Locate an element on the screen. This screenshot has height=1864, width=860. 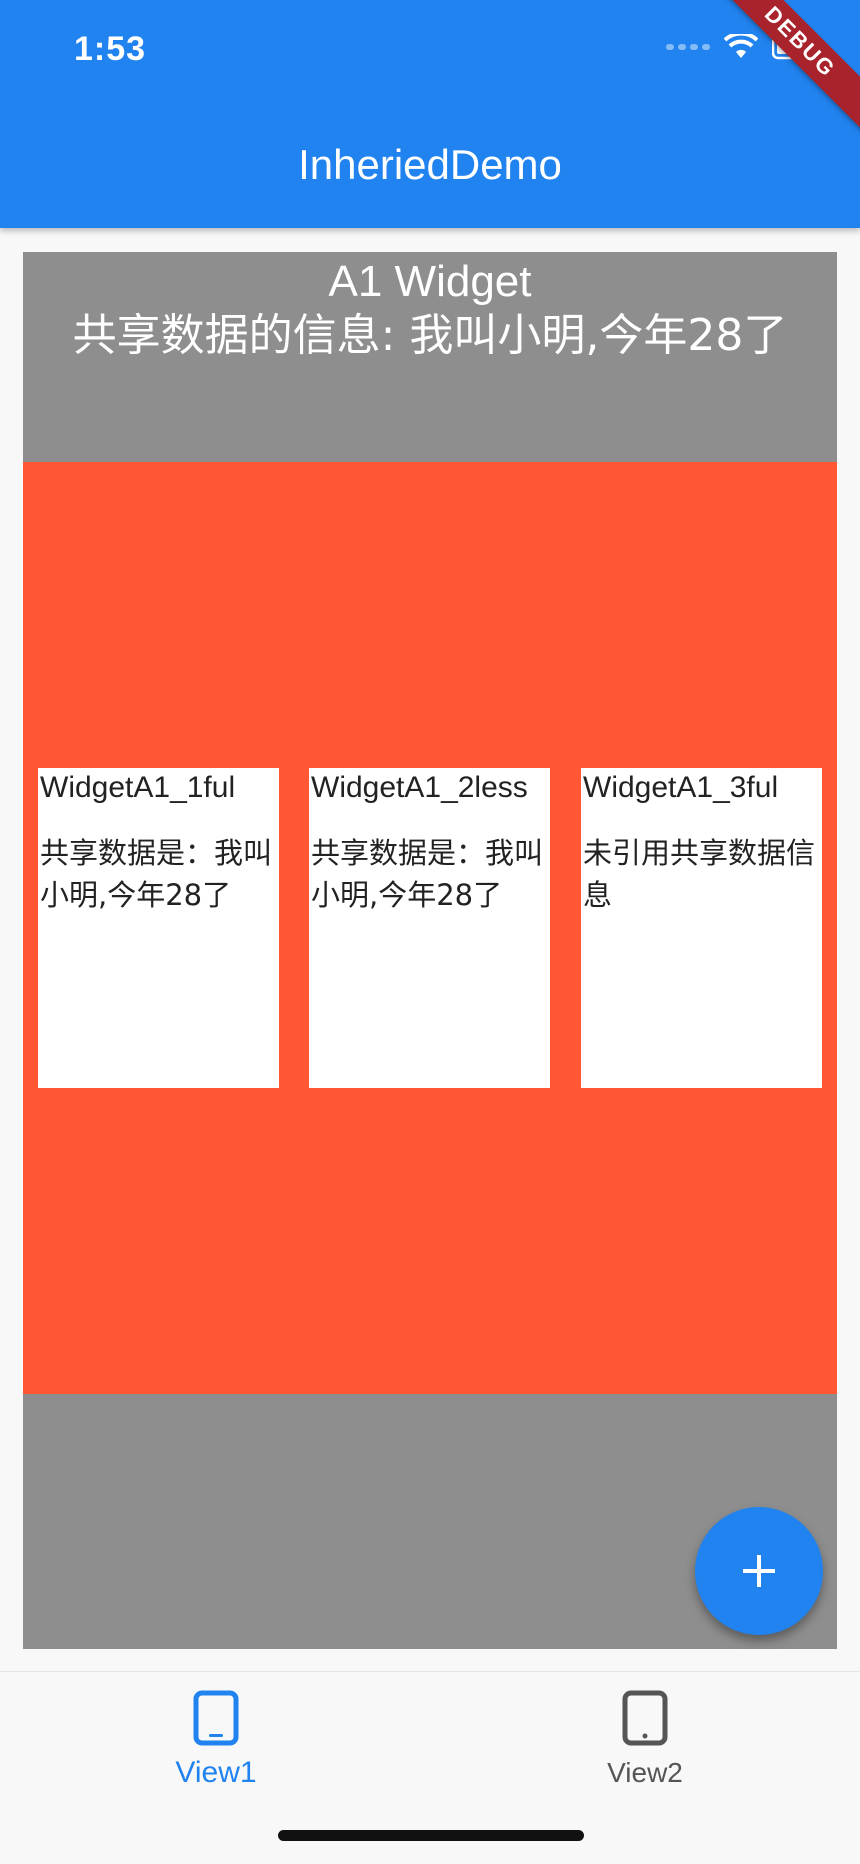
card-title: WidgetA1_1ful is located at coordinates (138, 787).